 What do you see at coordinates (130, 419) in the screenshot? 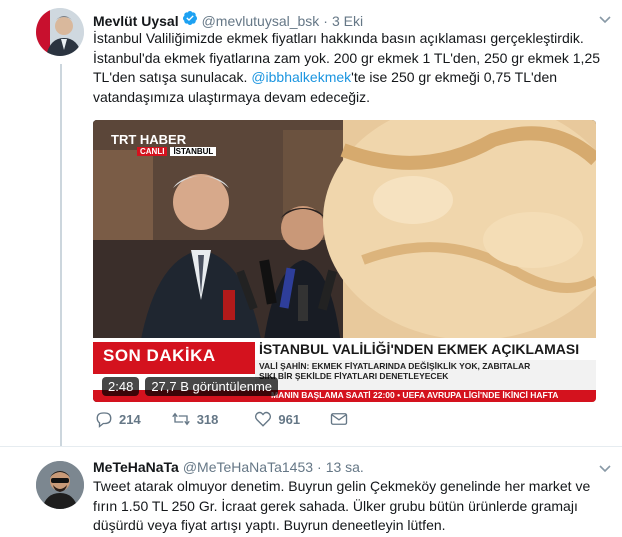
I see `reply-count: 214` at bounding box center [130, 419].